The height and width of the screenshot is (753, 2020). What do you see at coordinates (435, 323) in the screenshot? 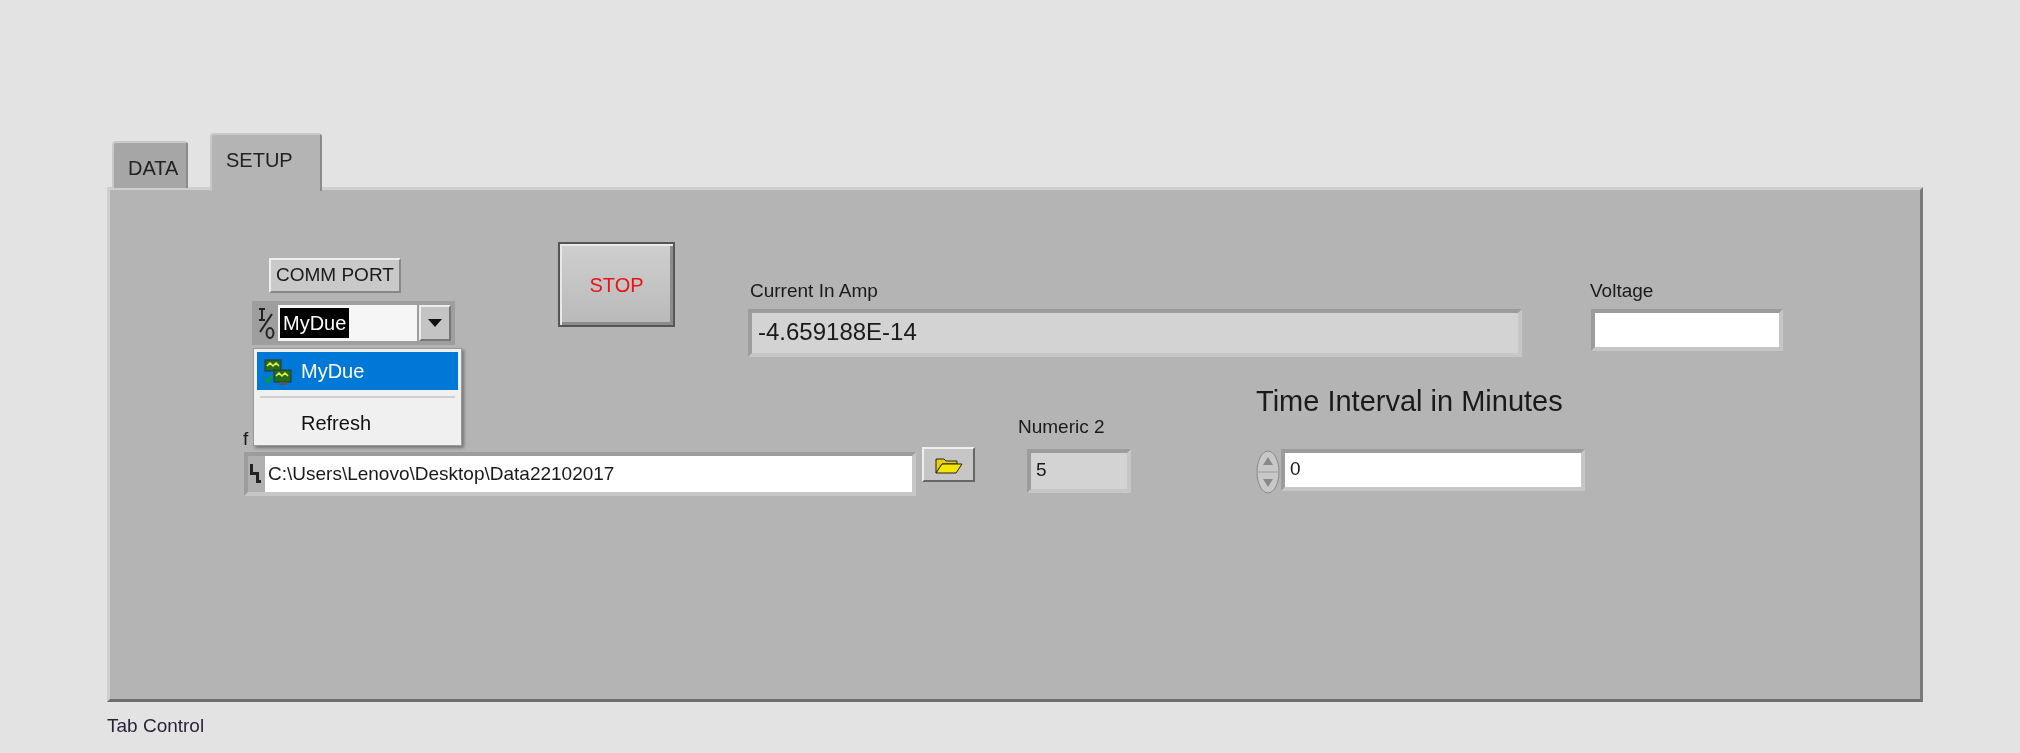
I see `caret-icon` at bounding box center [435, 323].